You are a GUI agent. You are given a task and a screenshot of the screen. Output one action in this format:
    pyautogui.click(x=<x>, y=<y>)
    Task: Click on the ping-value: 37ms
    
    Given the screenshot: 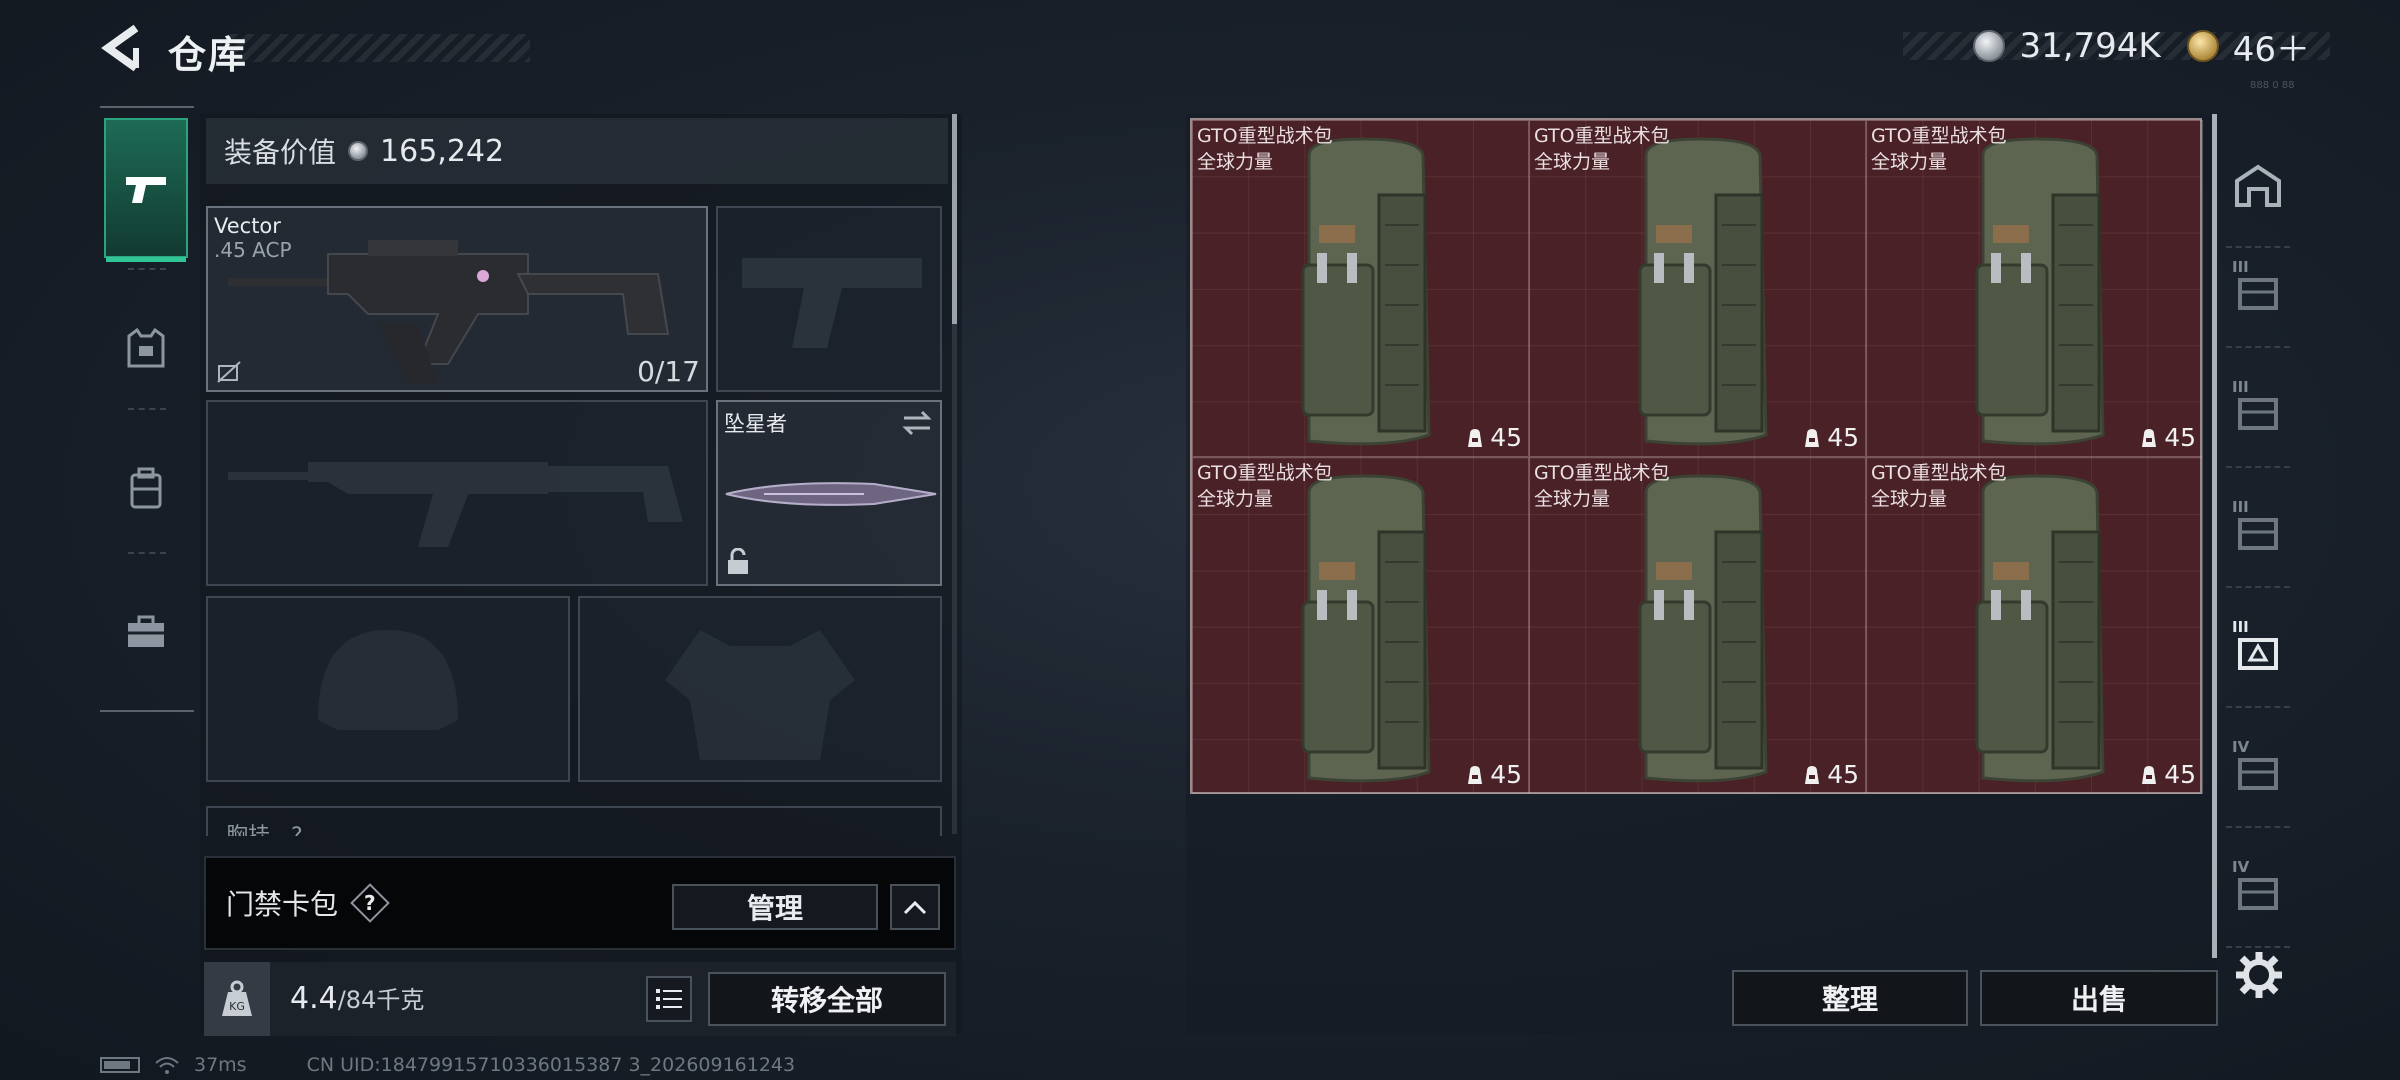 What is the action you would take?
    pyautogui.click(x=220, y=1065)
    